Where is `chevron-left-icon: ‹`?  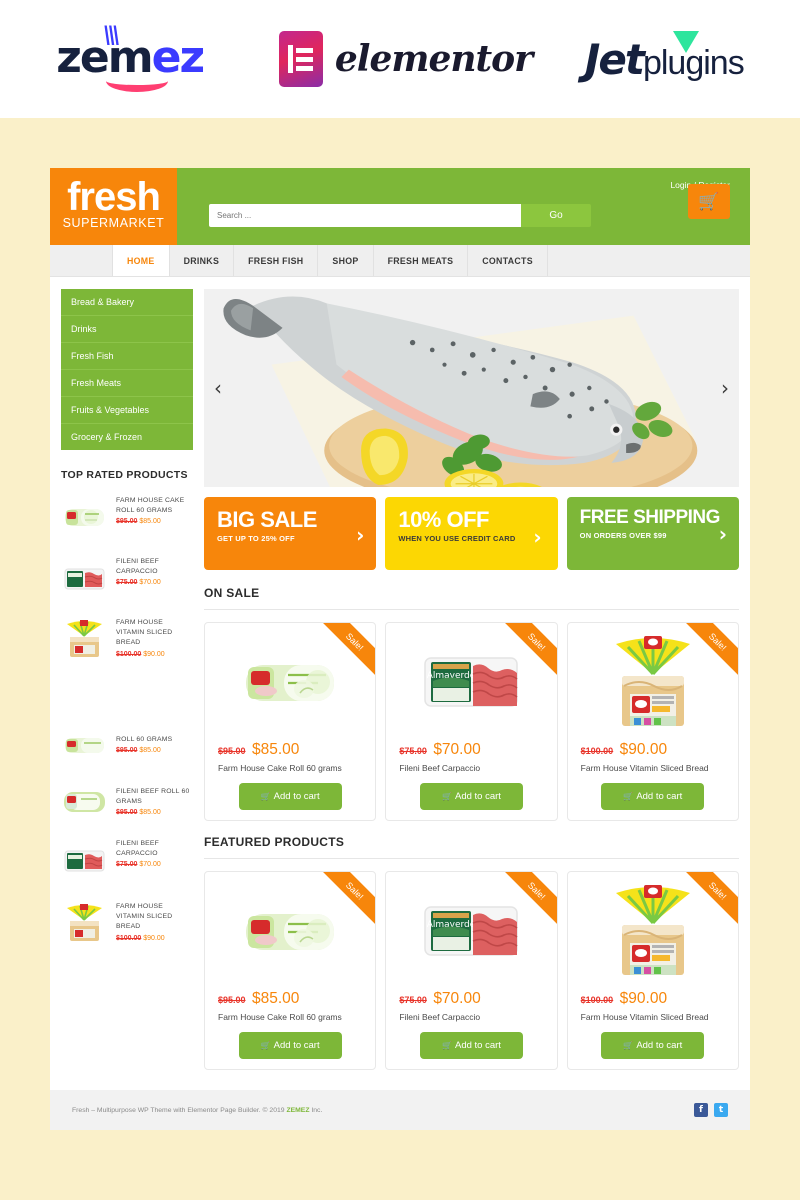
chevron-left-icon: ‹ is located at coordinates (218, 388).